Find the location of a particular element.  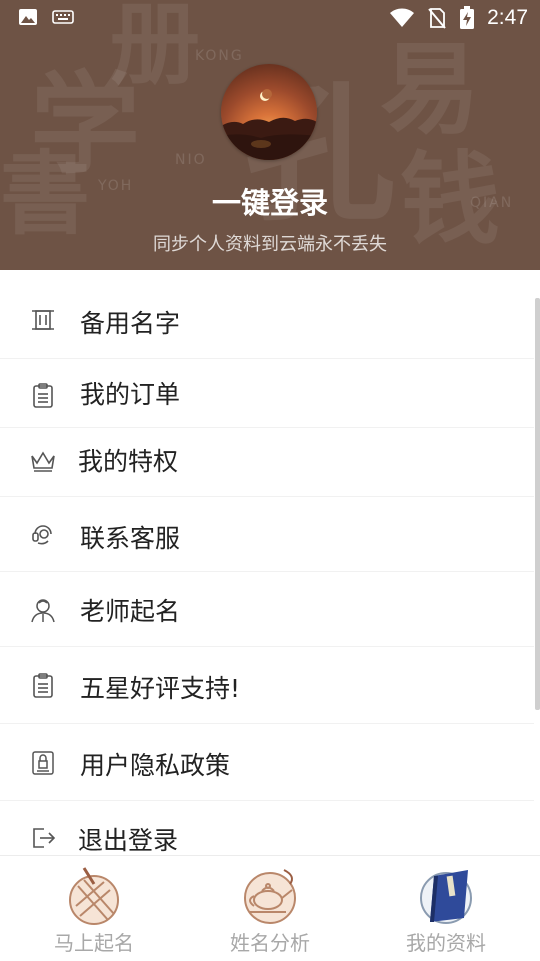

tab-name-analysis: 姓名分析 is located at coordinates (270, 908).